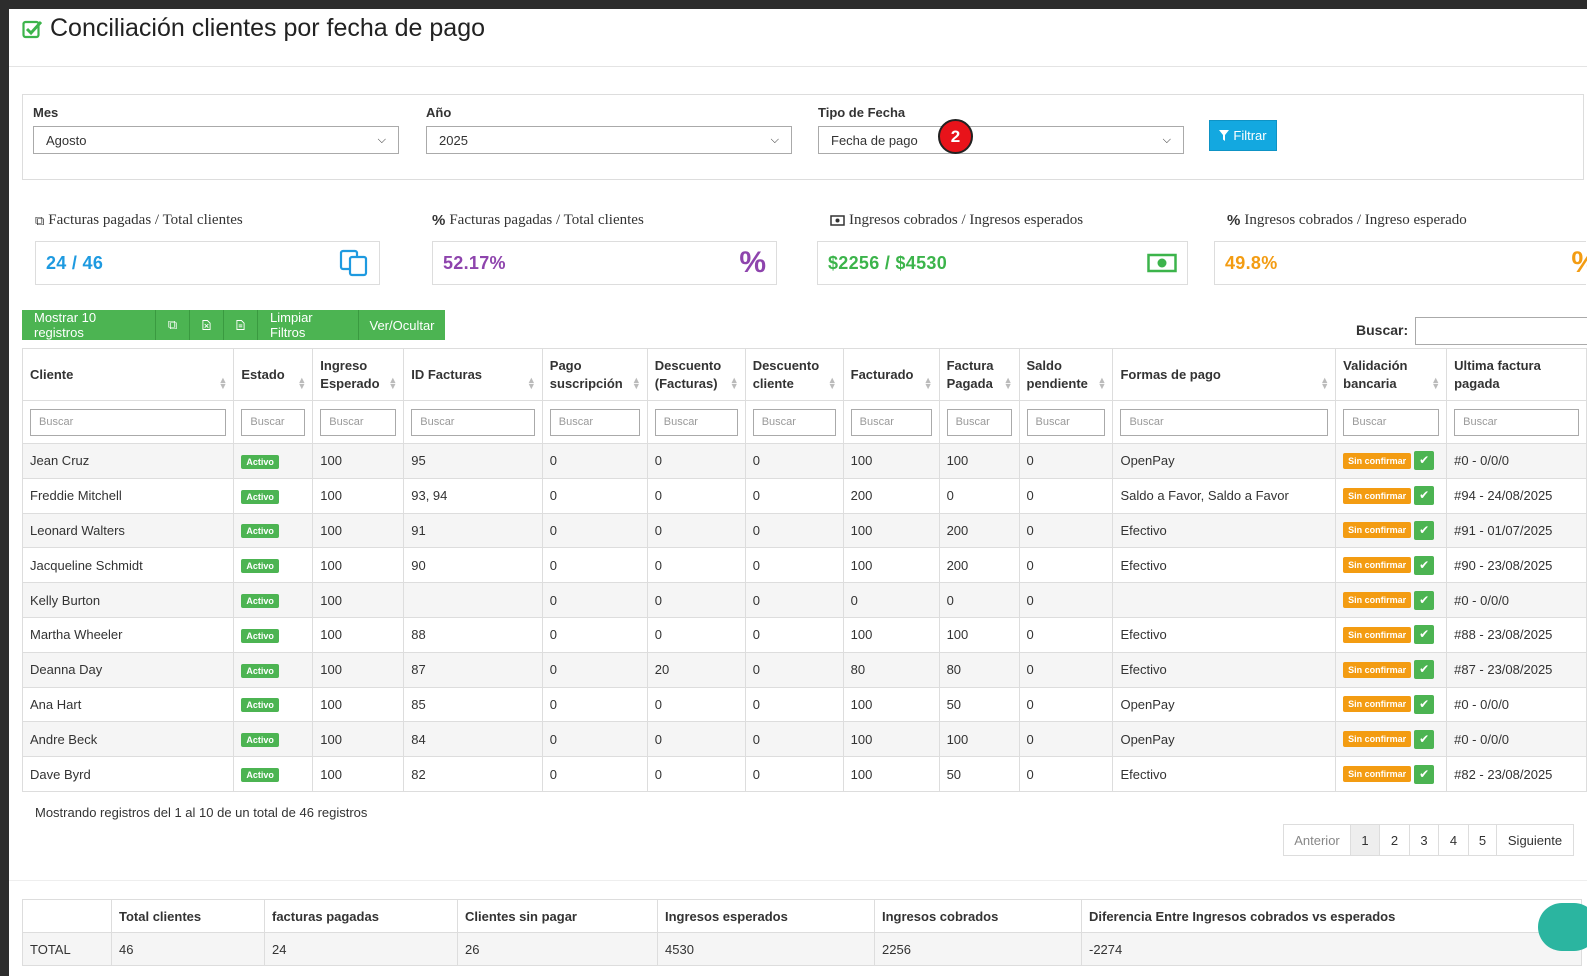 The image size is (1587, 976). I want to click on pagination-next: Siguiente, so click(1535, 840).